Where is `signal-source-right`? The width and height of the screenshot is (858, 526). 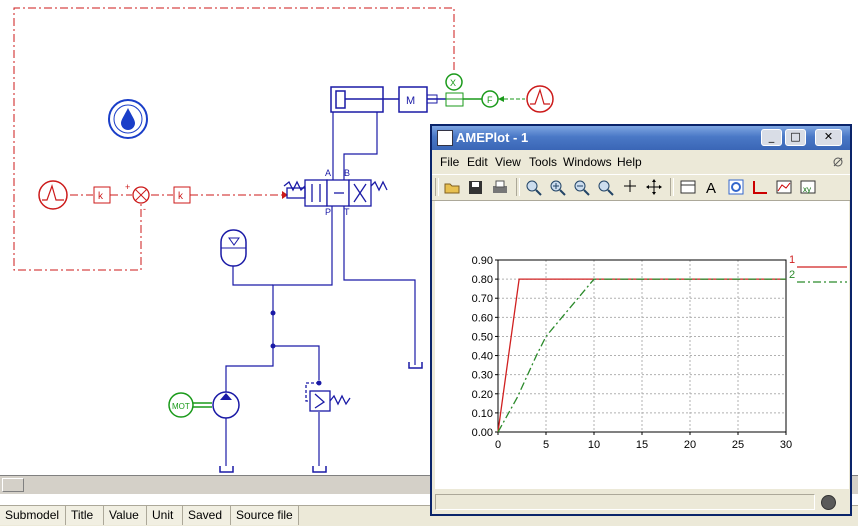 signal-source-right is located at coordinates (540, 99).